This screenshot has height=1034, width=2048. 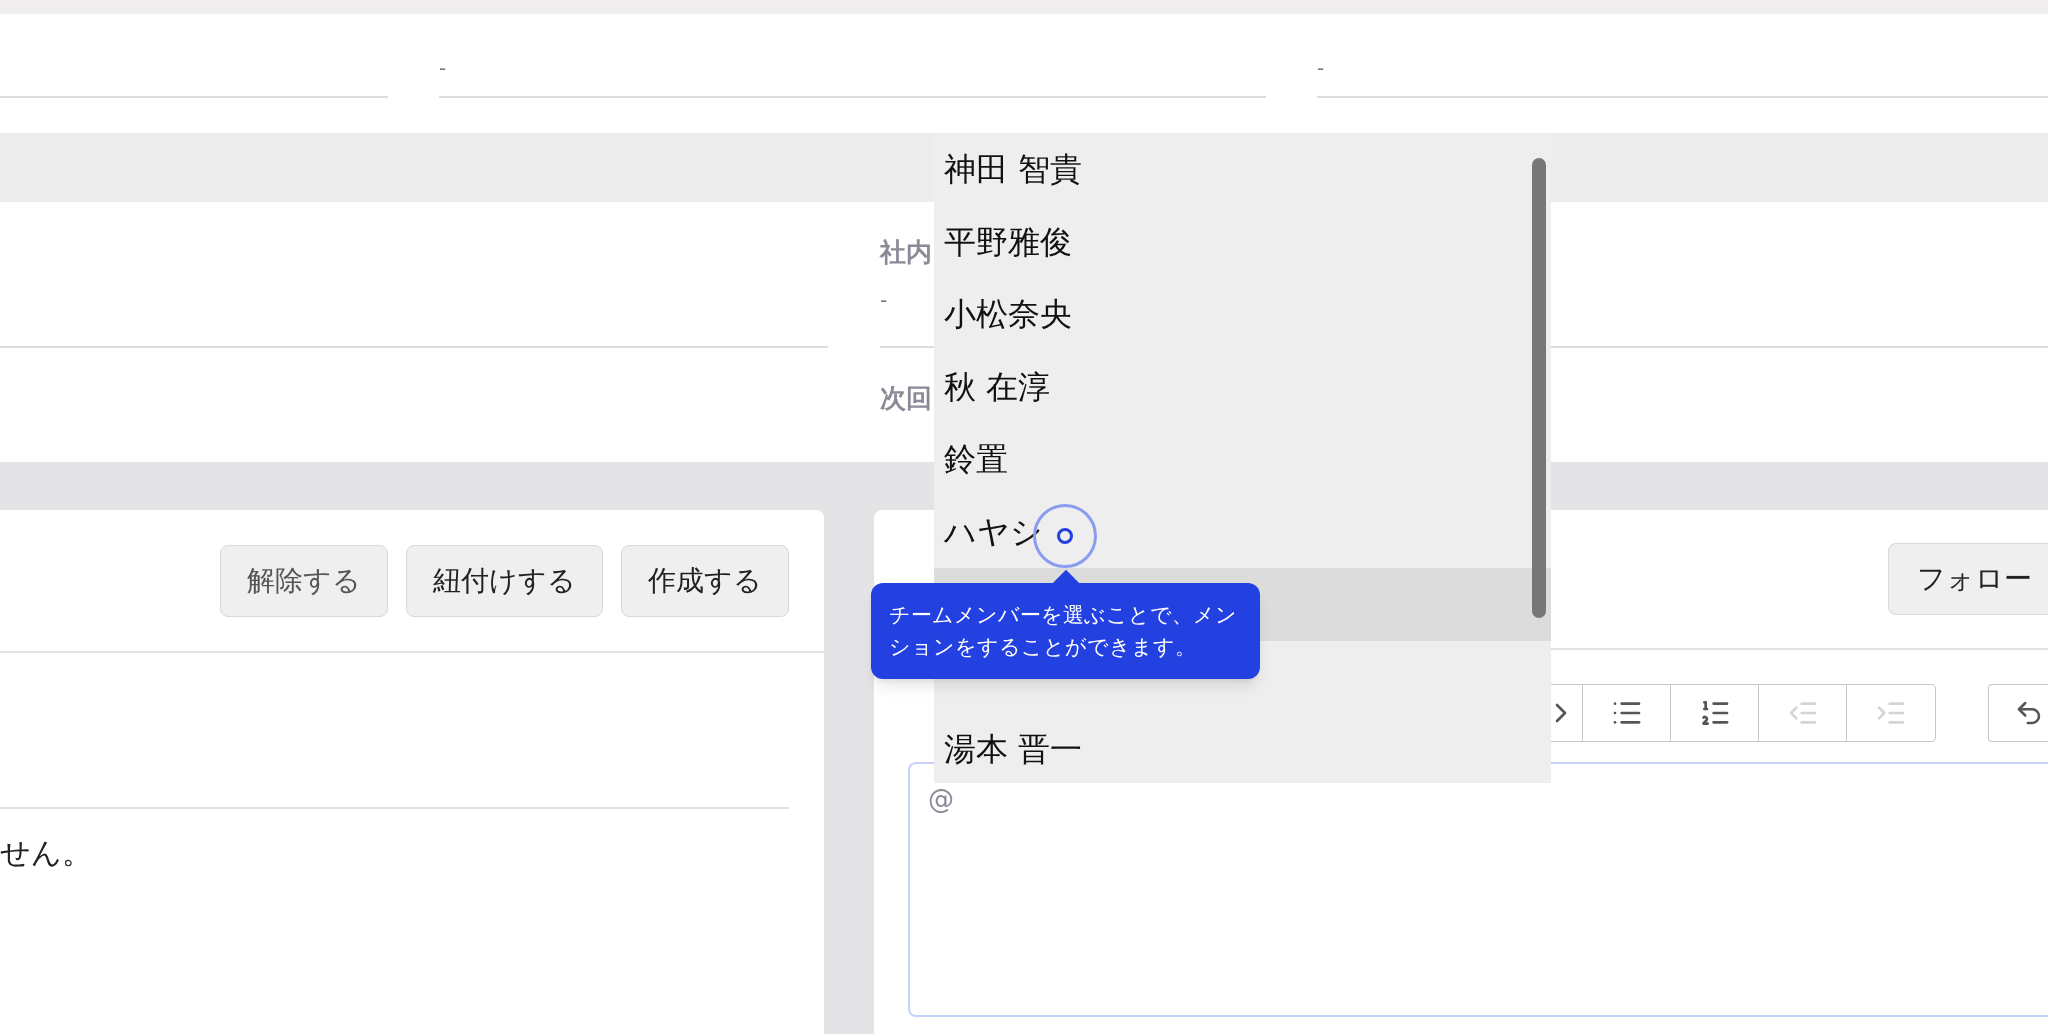 I want to click on field-label: 次回, so click(x=906, y=398).